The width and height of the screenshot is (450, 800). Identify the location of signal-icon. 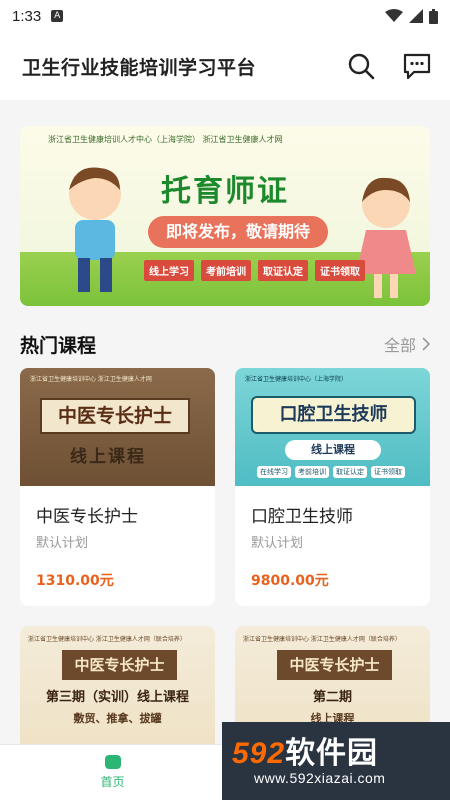
(416, 16).